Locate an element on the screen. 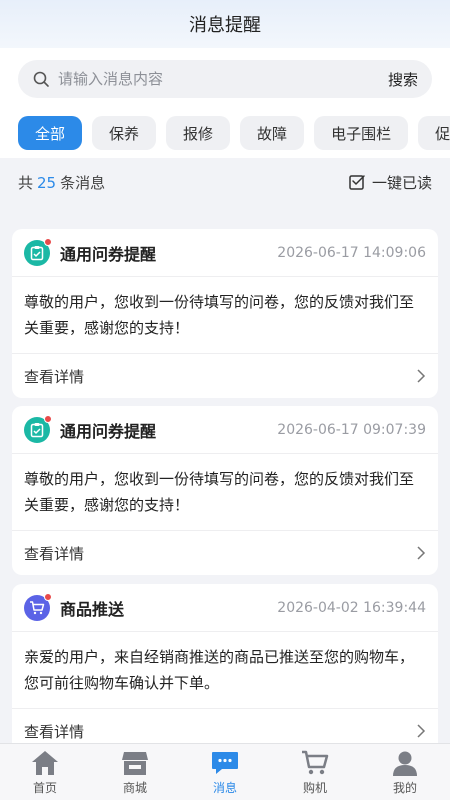 Image resolution: width=450 pixels, height=800 pixels. bottom-tab-bar: 首页 商城 消息 购机 我的 is located at coordinates (225, 771).